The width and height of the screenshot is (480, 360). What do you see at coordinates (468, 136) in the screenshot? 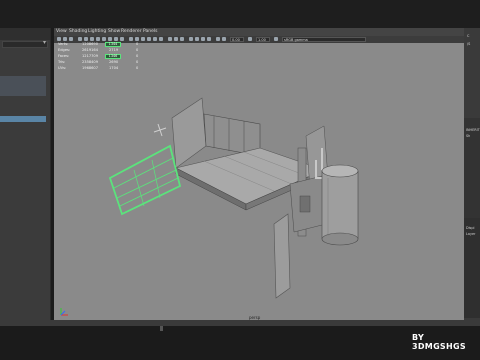
I see `channel-box-shape: Sh` at bounding box center [468, 136].